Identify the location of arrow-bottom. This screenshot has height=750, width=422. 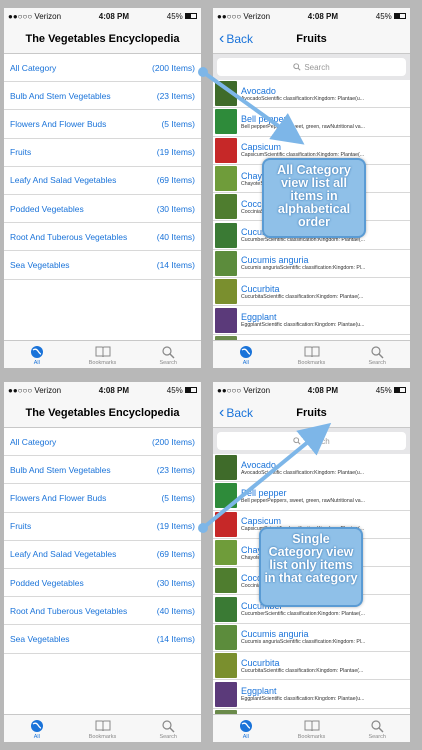
(266, 476).